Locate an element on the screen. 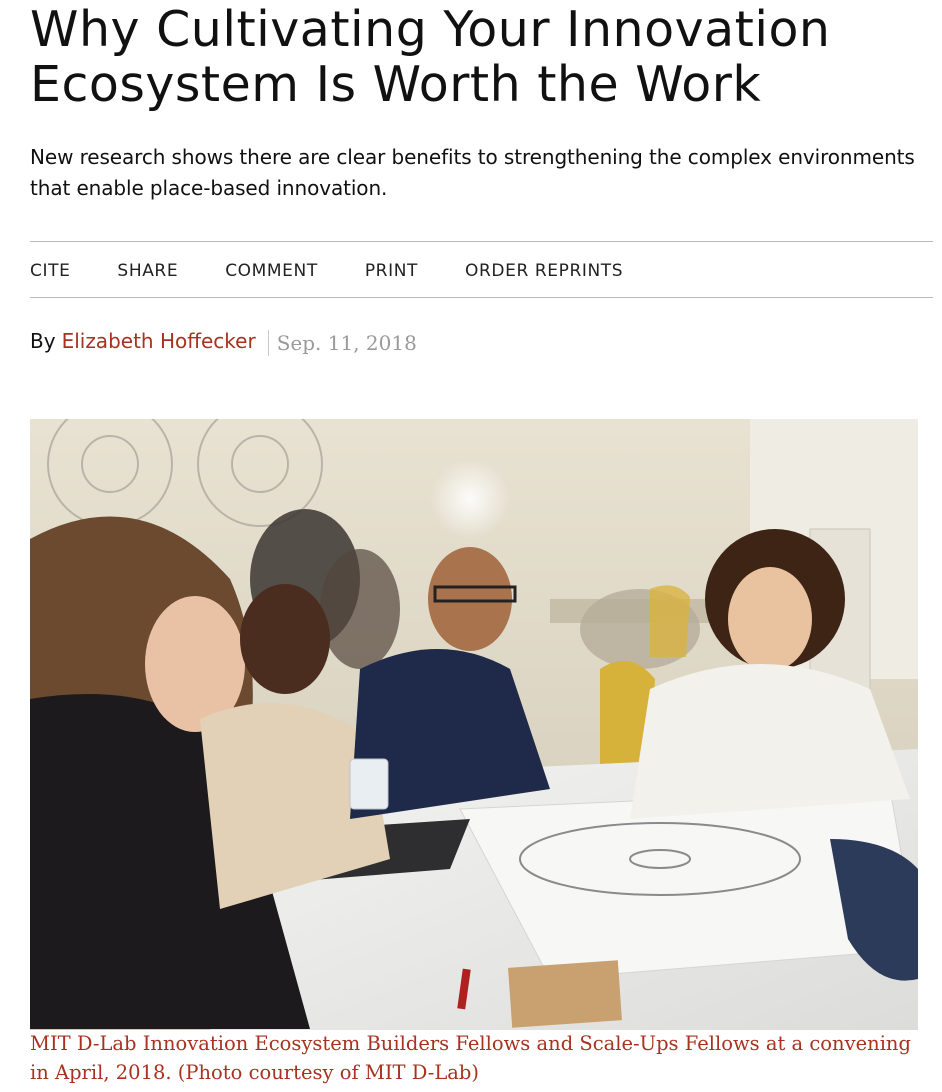 Image resolution: width=942 pixels, height=1092 pixels. byline-prefix: By is located at coordinates (43, 341).